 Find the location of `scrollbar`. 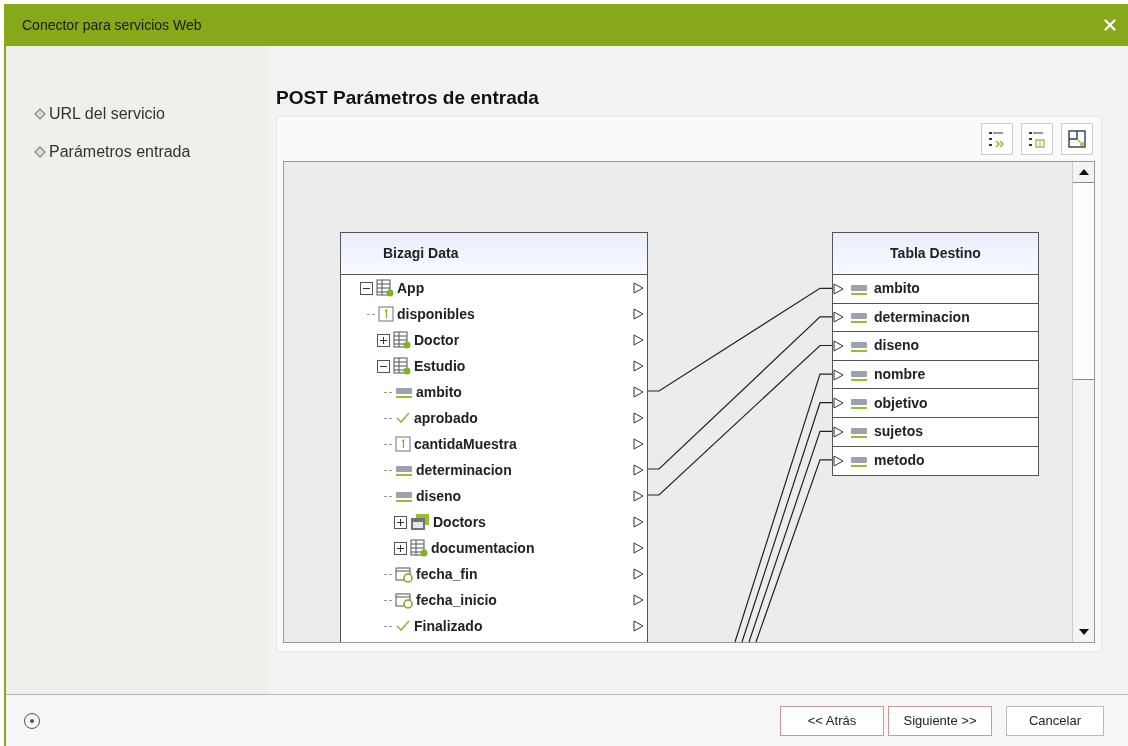

scrollbar is located at coordinates (1083, 402).